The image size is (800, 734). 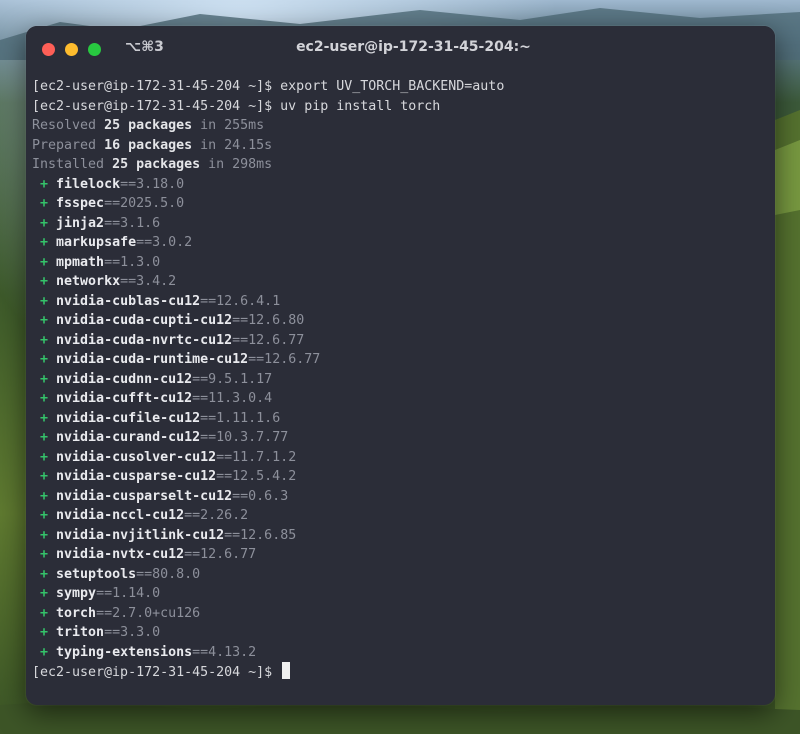 I want to click on package-line: + nvidia-cublas-cu12==12.6.4.1, so click(x=268, y=302).